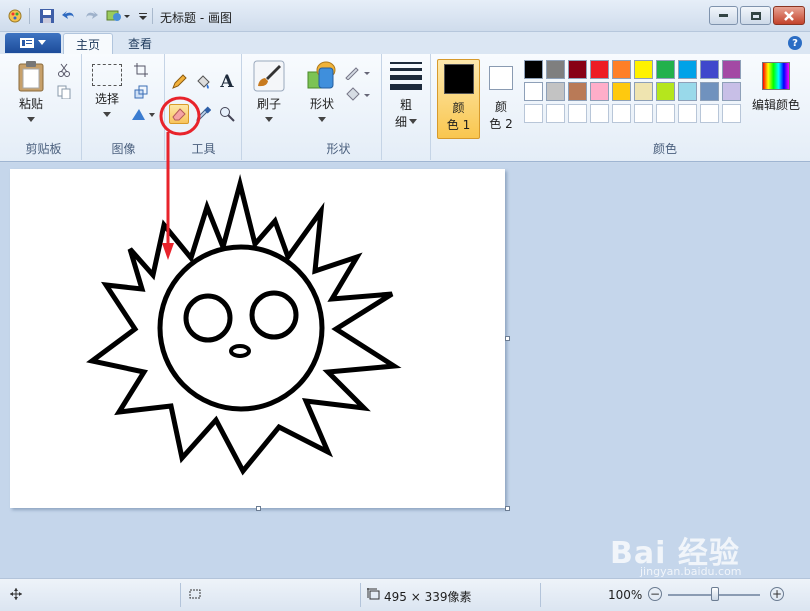 The width and height of the screenshot is (810, 611). What do you see at coordinates (406, 76) in the screenshot?
I see `size-lines-icon` at bounding box center [406, 76].